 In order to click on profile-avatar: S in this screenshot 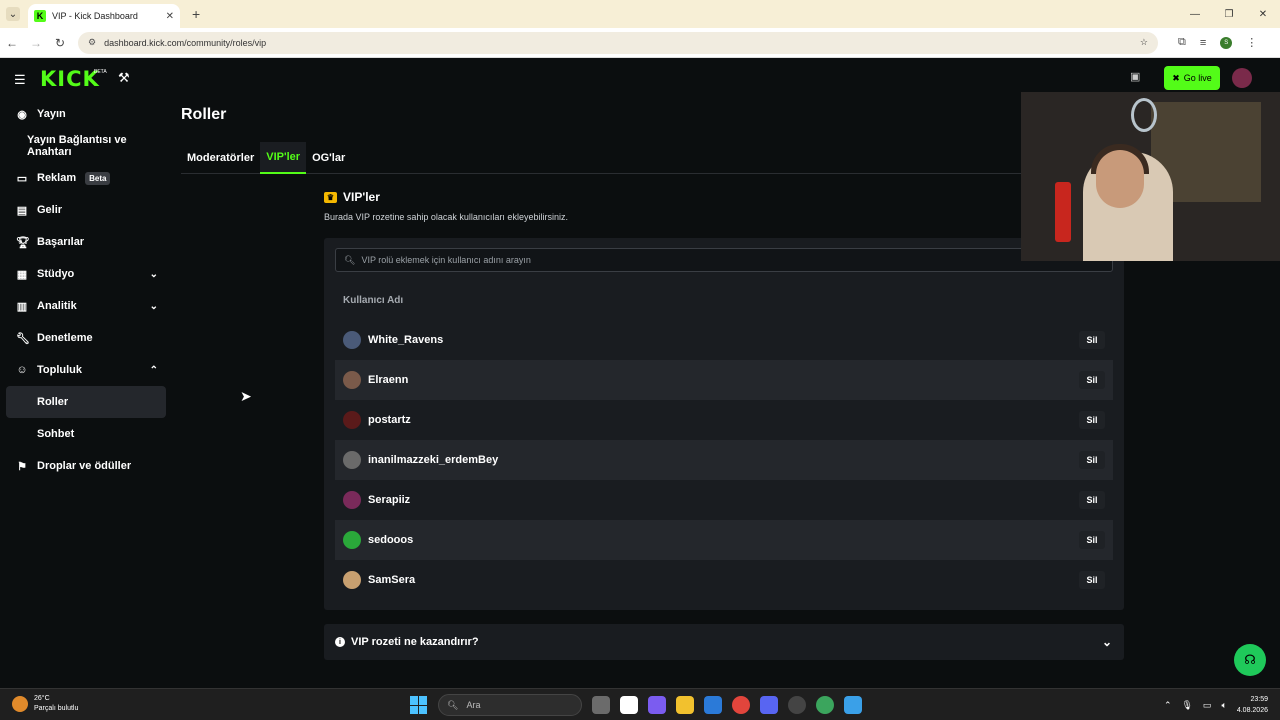, I will do `click(1226, 42)`.